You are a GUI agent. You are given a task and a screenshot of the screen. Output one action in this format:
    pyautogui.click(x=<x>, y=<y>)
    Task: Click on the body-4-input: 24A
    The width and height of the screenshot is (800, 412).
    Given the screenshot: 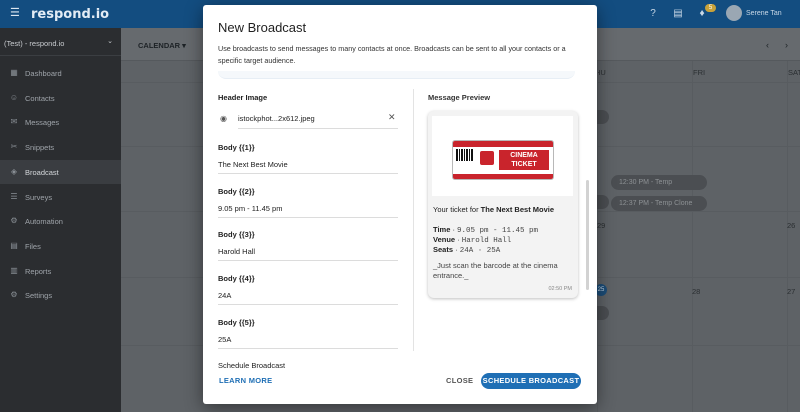 What is the action you would take?
    pyautogui.click(x=308, y=298)
    